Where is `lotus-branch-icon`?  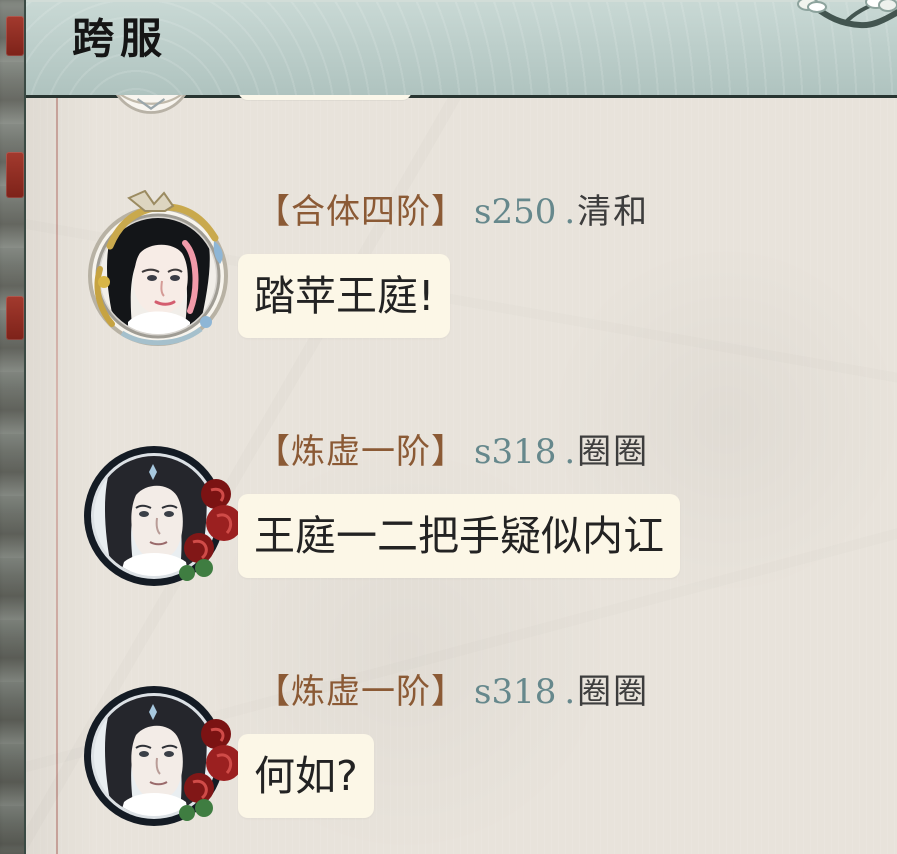 lotus-branch-icon is located at coordinates (847, 19).